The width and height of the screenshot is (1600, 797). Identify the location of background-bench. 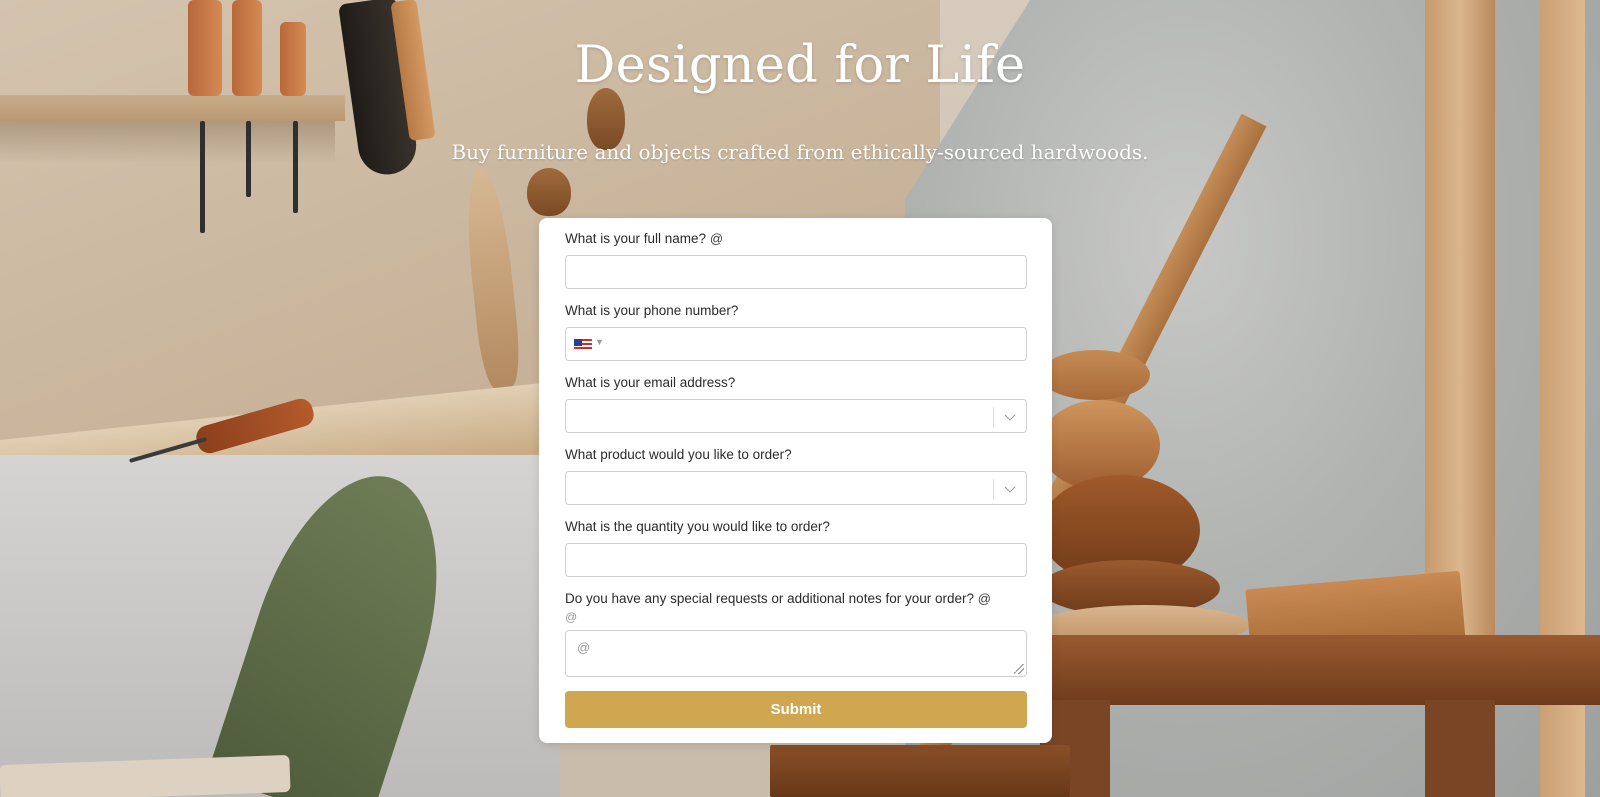
(1315, 670).